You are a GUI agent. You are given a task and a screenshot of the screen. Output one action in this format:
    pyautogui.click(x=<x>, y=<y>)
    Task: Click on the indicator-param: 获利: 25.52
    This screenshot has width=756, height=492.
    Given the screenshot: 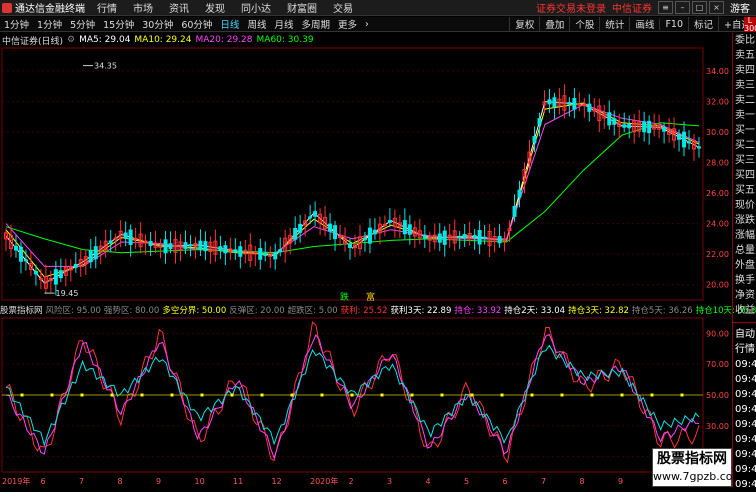 What is the action you would take?
    pyautogui.click(x=364, y=310)
    